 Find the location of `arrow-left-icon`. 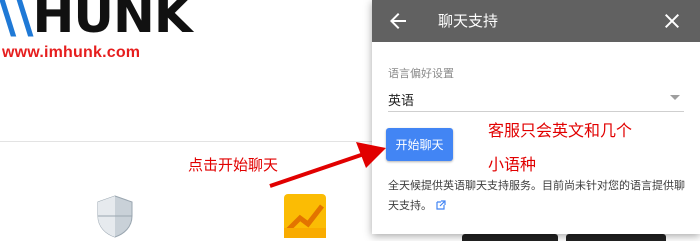

arrow-left-icon is located at coordinates (398, 21).